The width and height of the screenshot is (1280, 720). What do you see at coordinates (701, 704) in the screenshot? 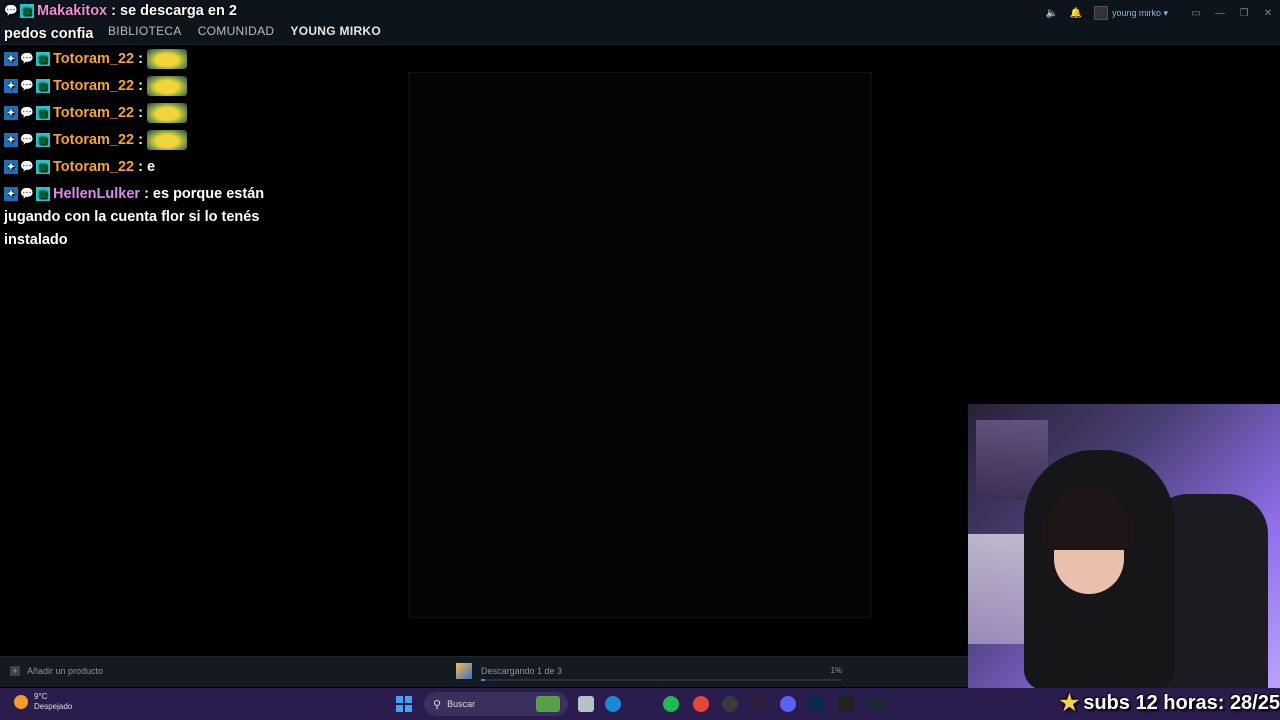
I see `chrome-icon` at bounding box center [701, 704].